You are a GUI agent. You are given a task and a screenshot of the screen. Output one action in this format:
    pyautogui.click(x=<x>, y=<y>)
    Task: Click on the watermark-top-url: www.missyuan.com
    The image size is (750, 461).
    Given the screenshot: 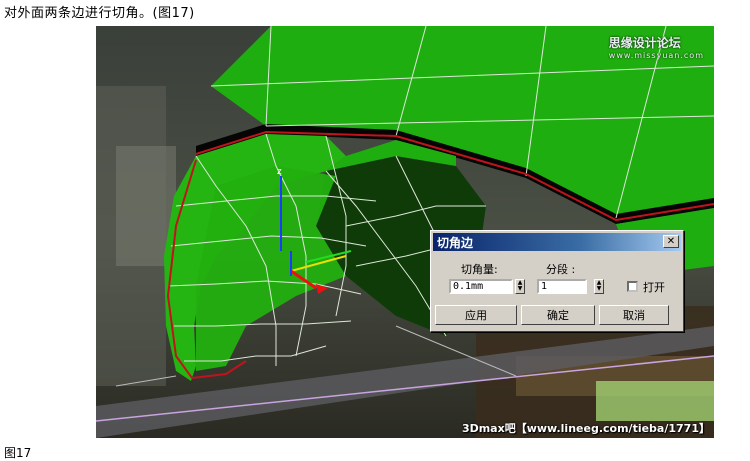 What is the action you would take?
    pyautogui.click(x=656, y=55)
    